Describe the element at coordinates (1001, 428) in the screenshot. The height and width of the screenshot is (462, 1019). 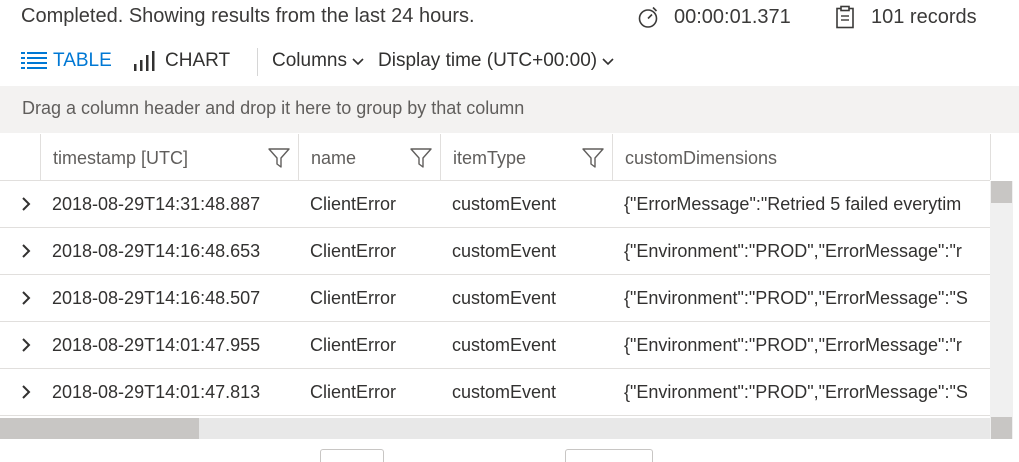
I see `vertical-scrollbar-end` at that location.